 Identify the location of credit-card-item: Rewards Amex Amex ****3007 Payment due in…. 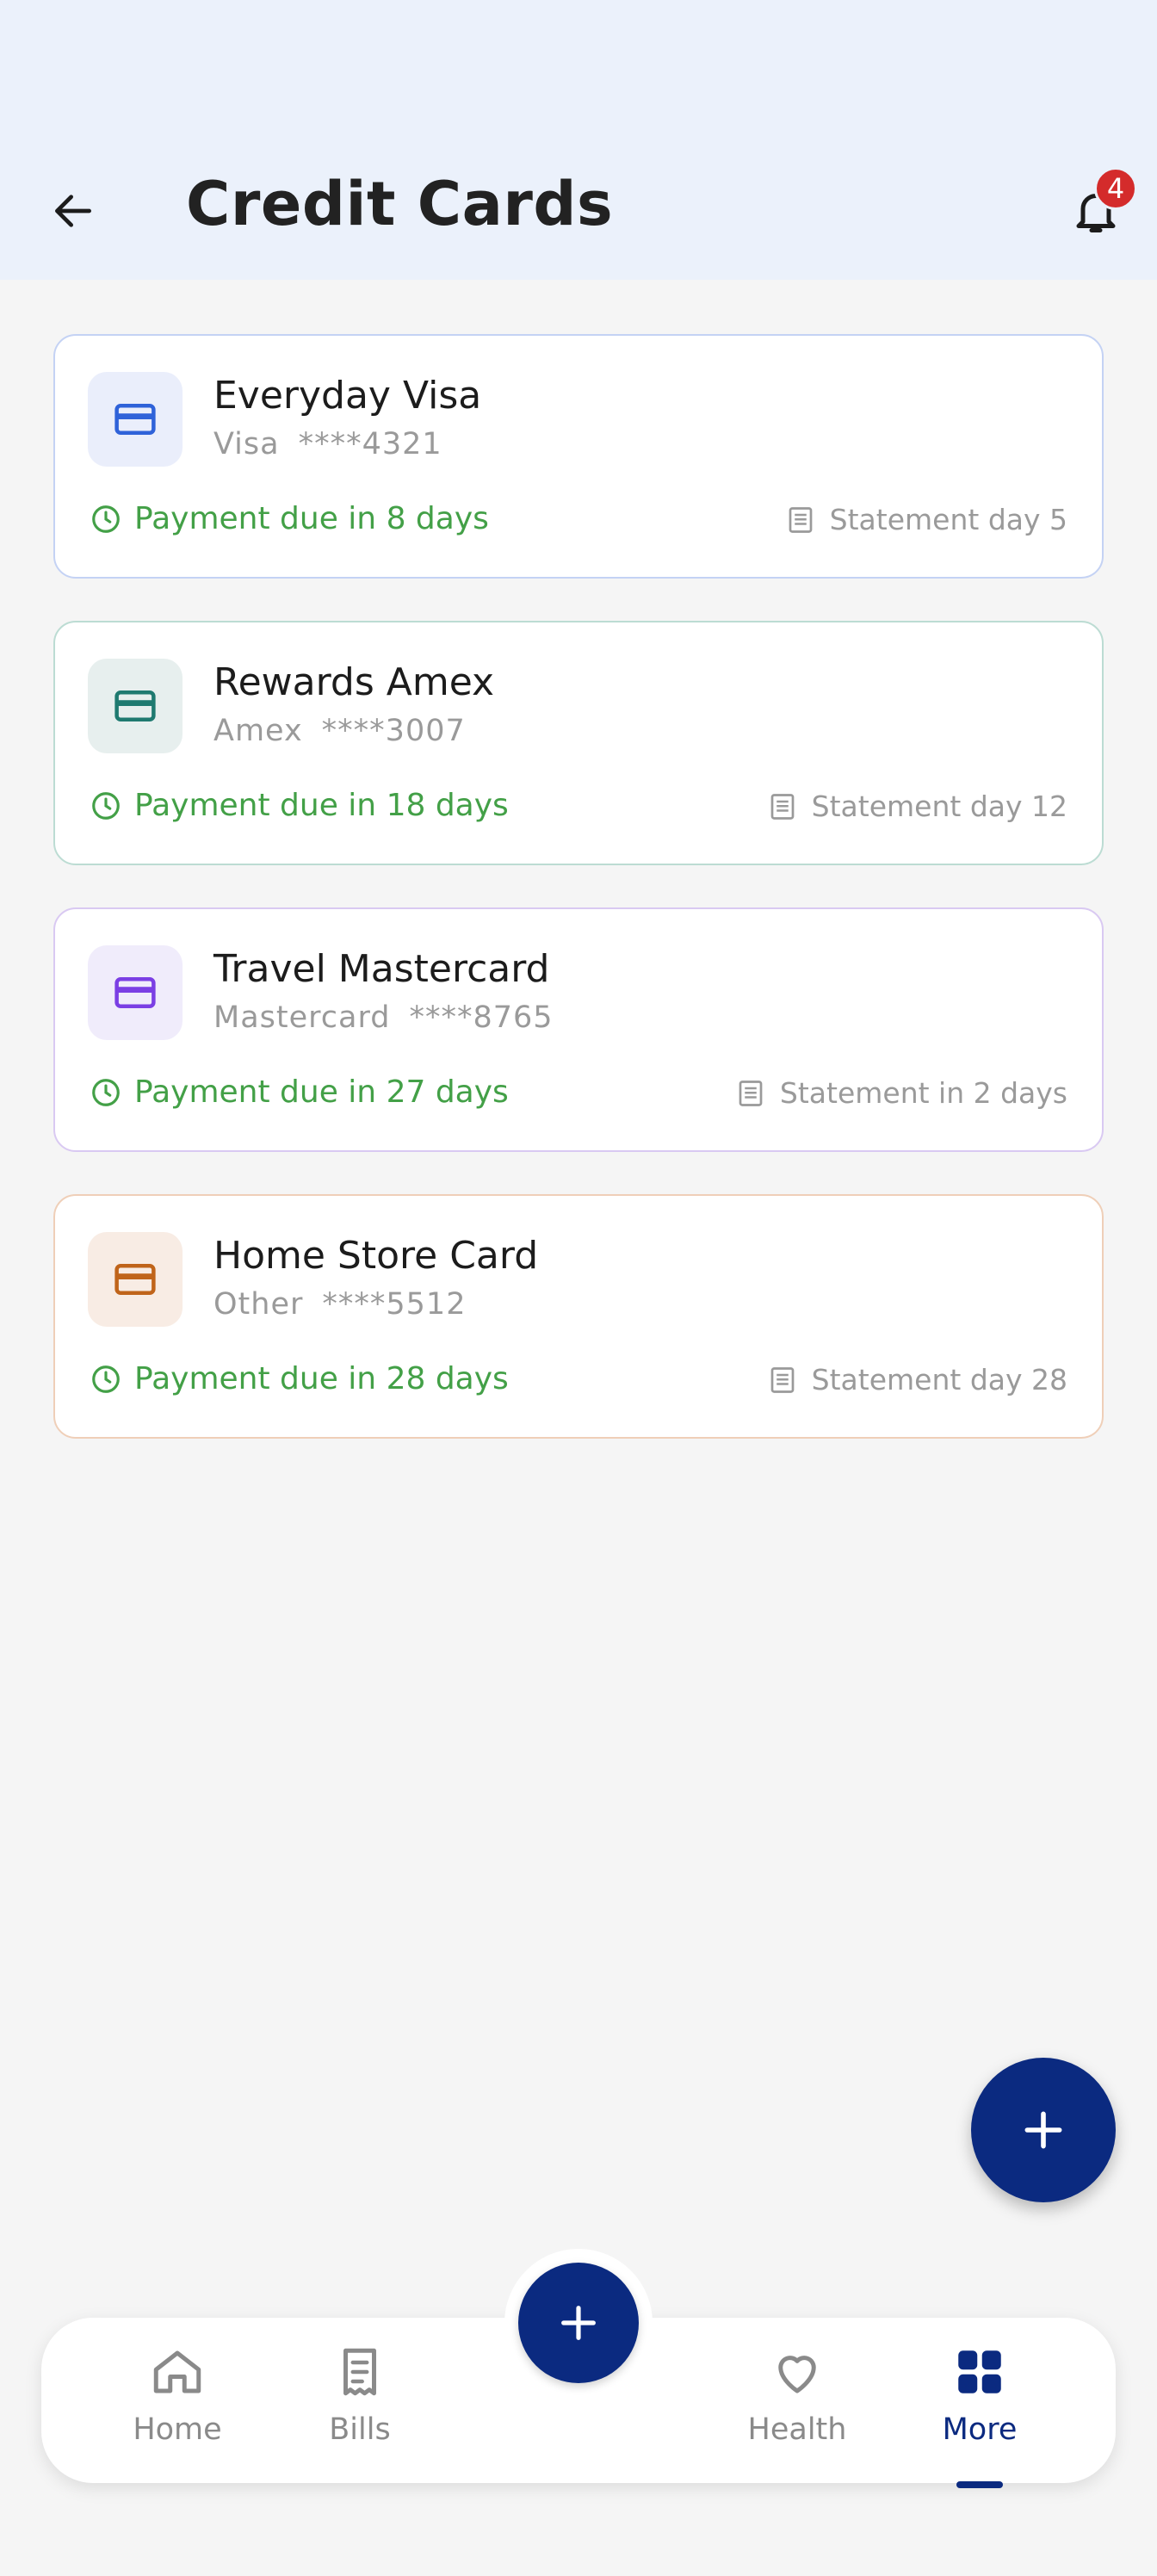
(579, 743).